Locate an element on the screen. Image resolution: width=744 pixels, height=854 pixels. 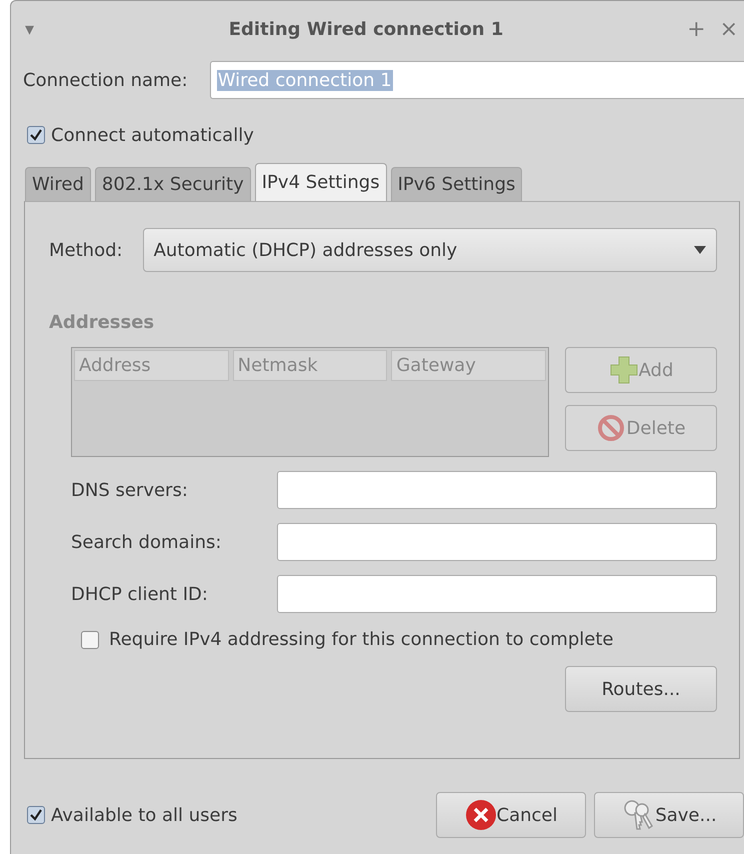
section-title: Addresses is located at coordinates (102, 322).